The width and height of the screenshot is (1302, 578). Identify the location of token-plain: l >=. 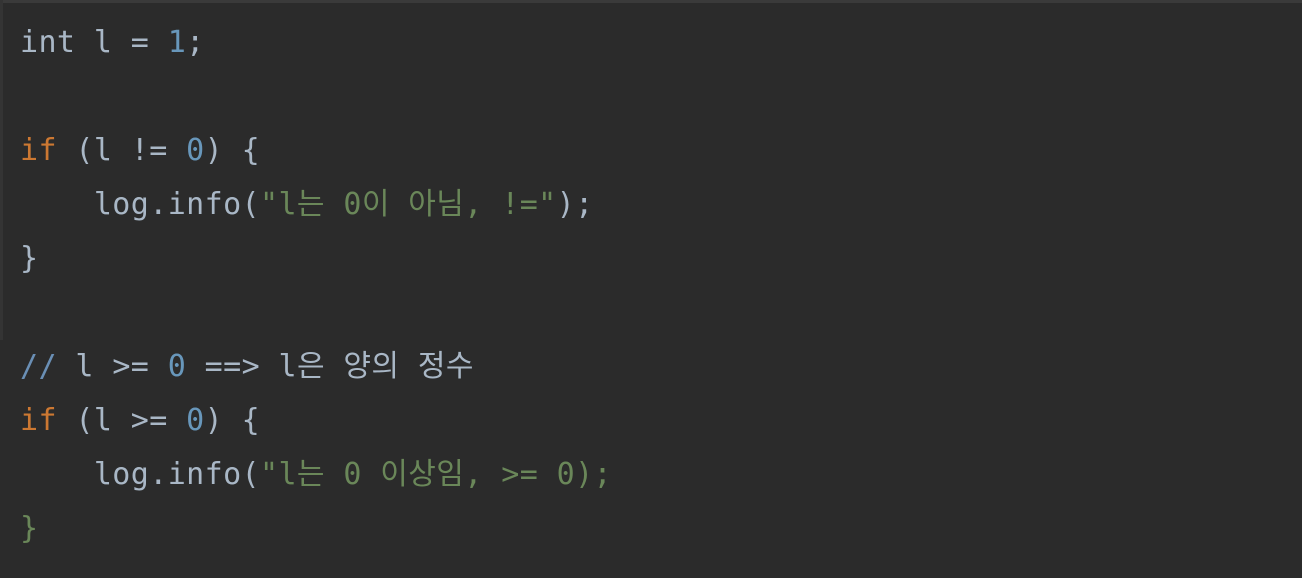
(112, 366).